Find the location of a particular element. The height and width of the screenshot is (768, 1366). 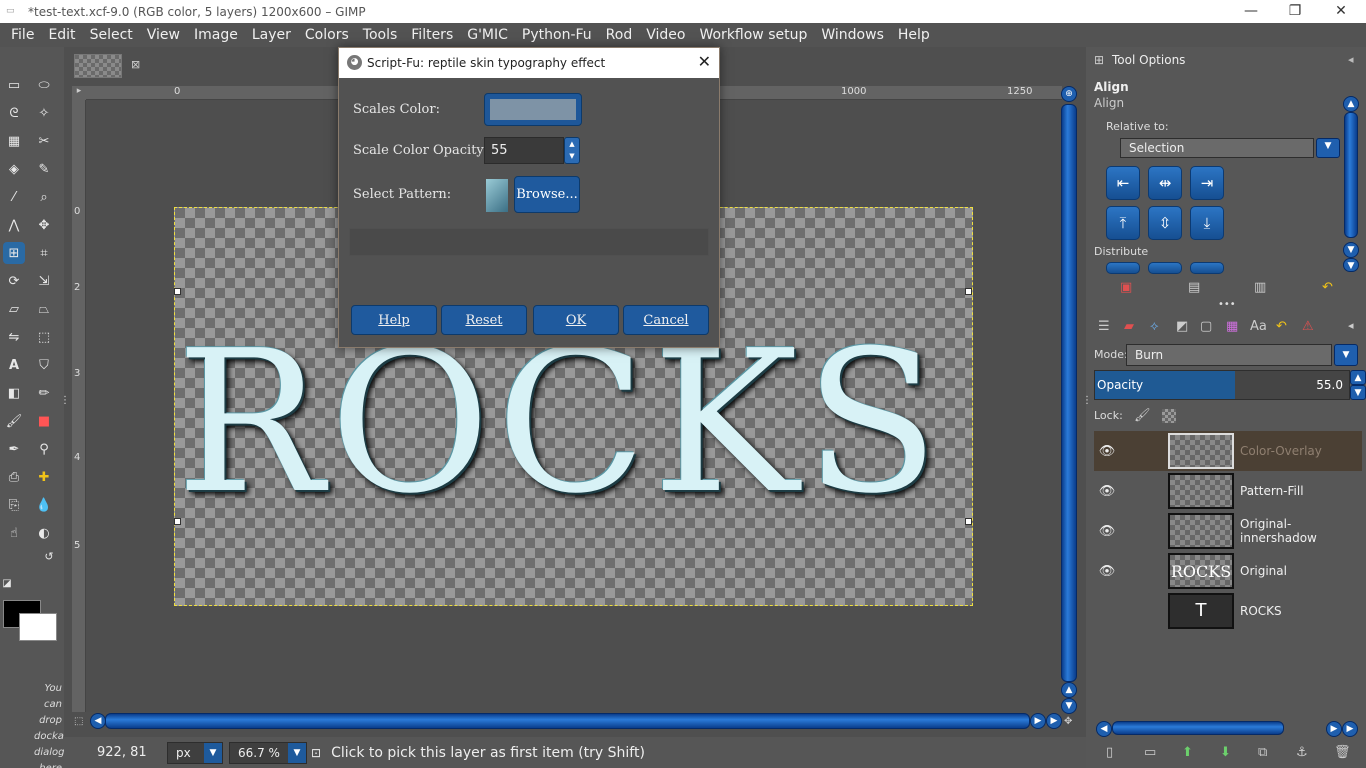

delete-options-icon: ▥ is located at coordinates (1260, 287).